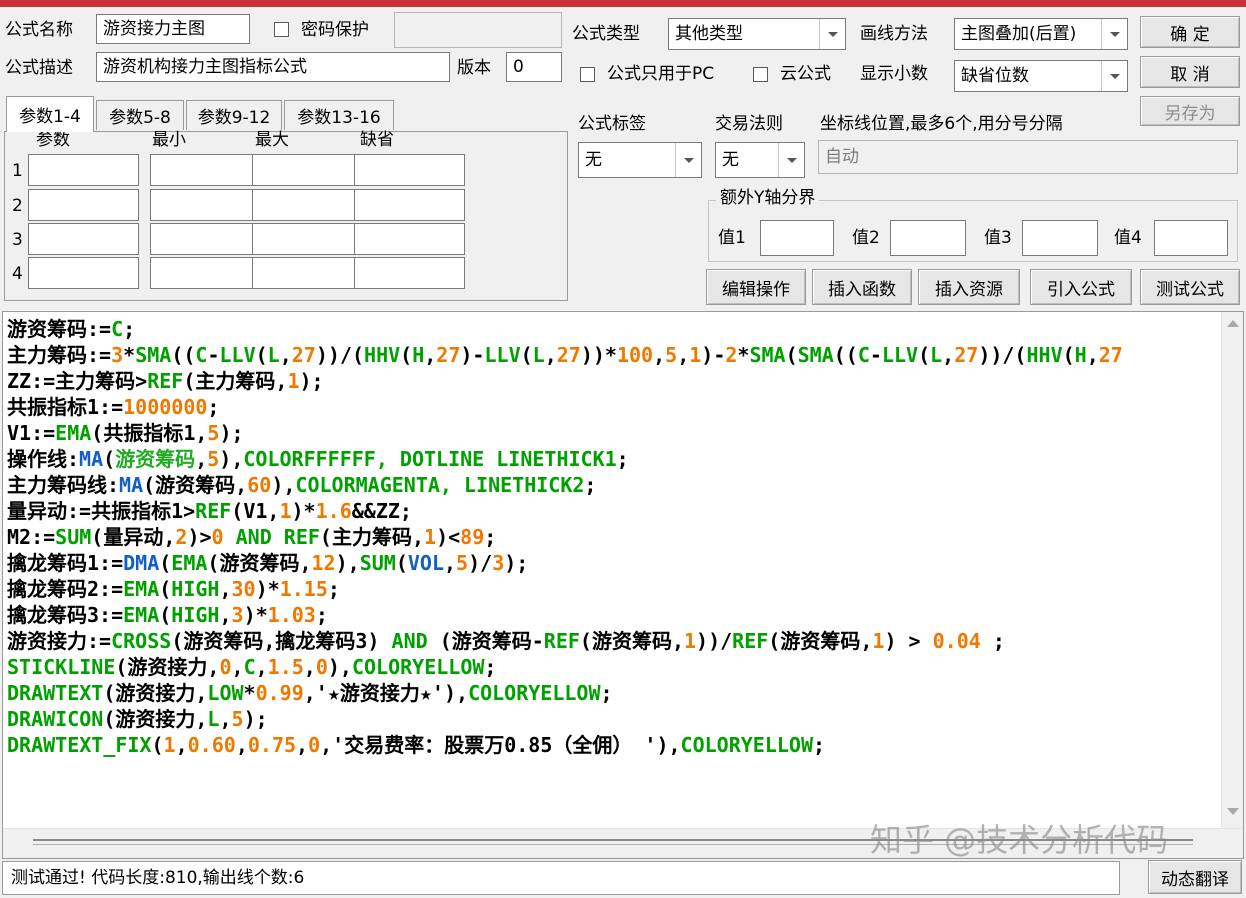  I want to click on code-token: )/, so click(480, 563).